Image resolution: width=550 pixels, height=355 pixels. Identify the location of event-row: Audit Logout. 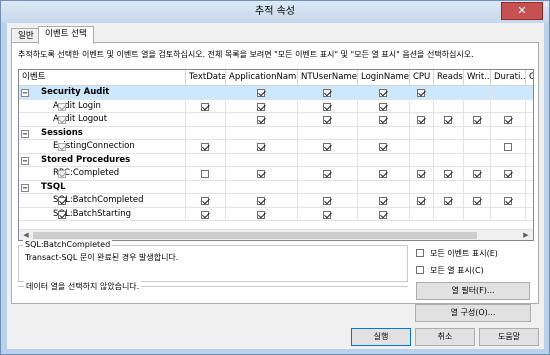
(276, 120).